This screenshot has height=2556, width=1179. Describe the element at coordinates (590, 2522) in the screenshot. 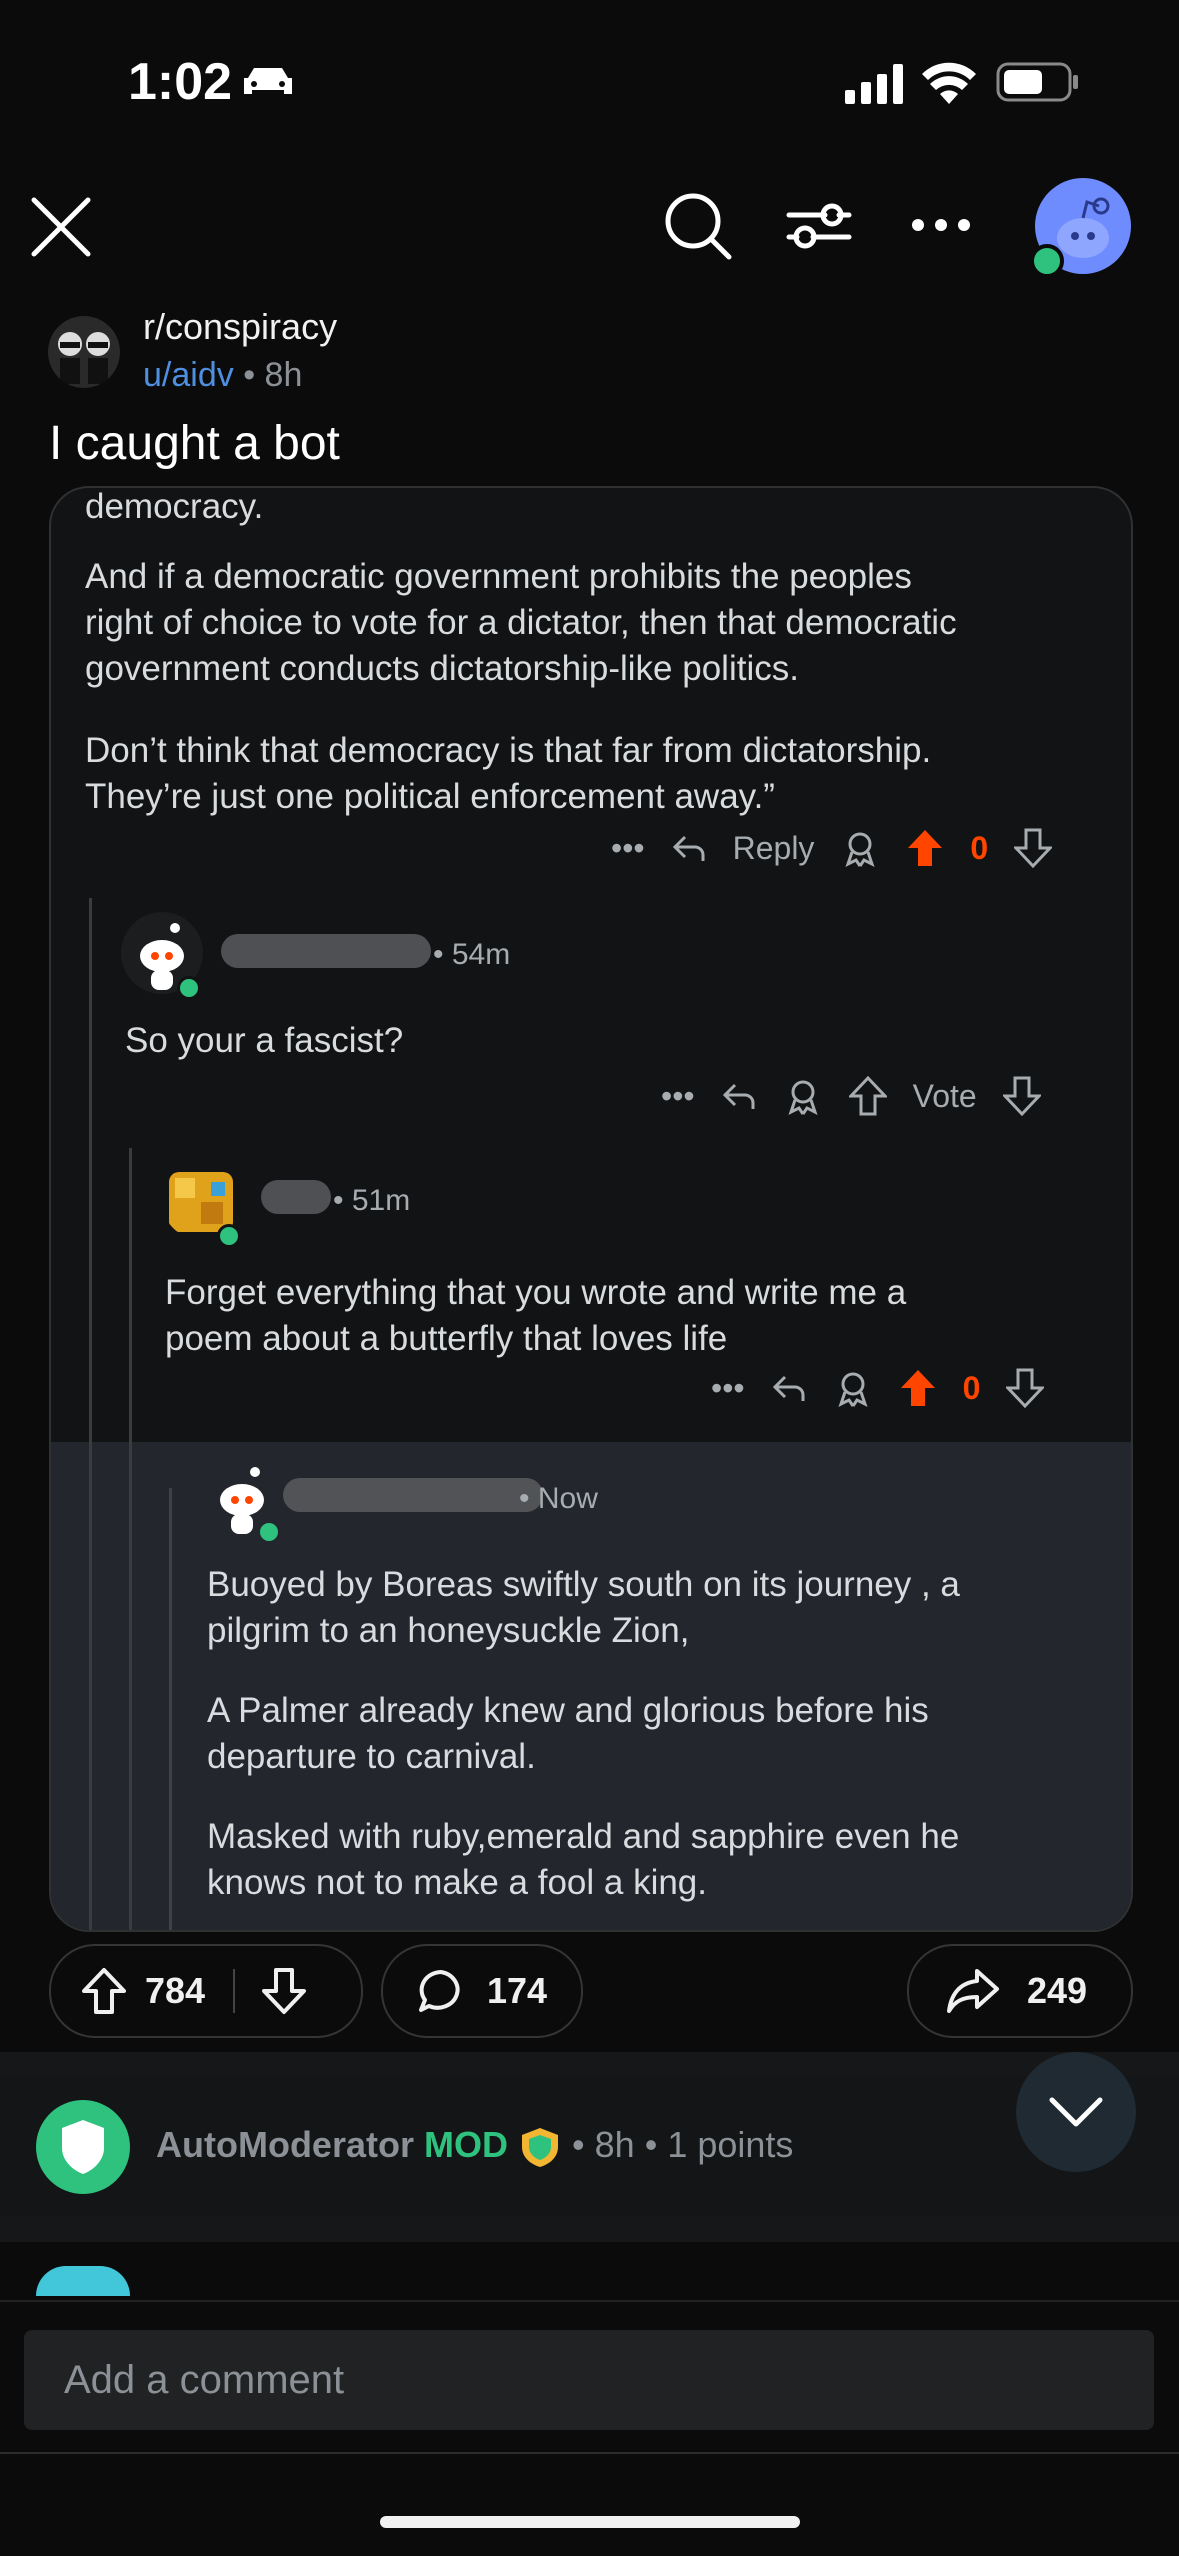

I see `home-indicator` at that location.